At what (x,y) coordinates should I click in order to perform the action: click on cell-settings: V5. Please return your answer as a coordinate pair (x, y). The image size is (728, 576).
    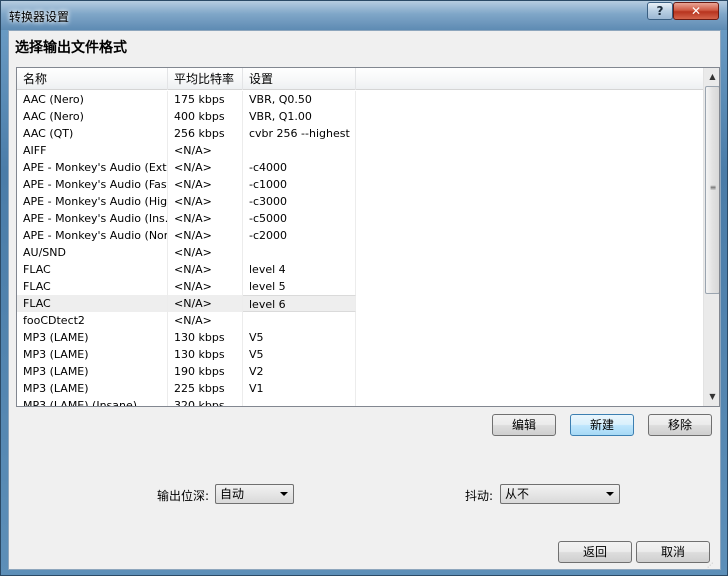
    Looking at the image, I should click on (299, 354).